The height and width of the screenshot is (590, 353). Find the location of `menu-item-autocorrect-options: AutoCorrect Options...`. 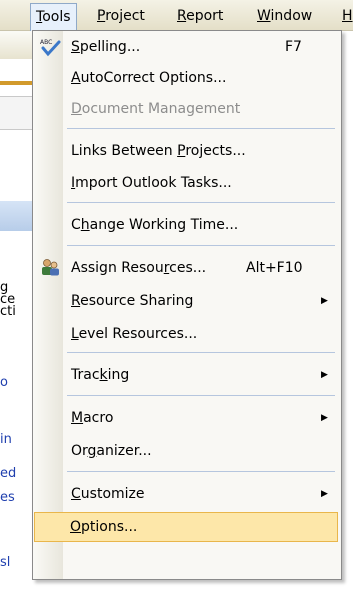

menu-item-autocorrect-options: AutoCorrect Options... is located at coordinates (186, 78).